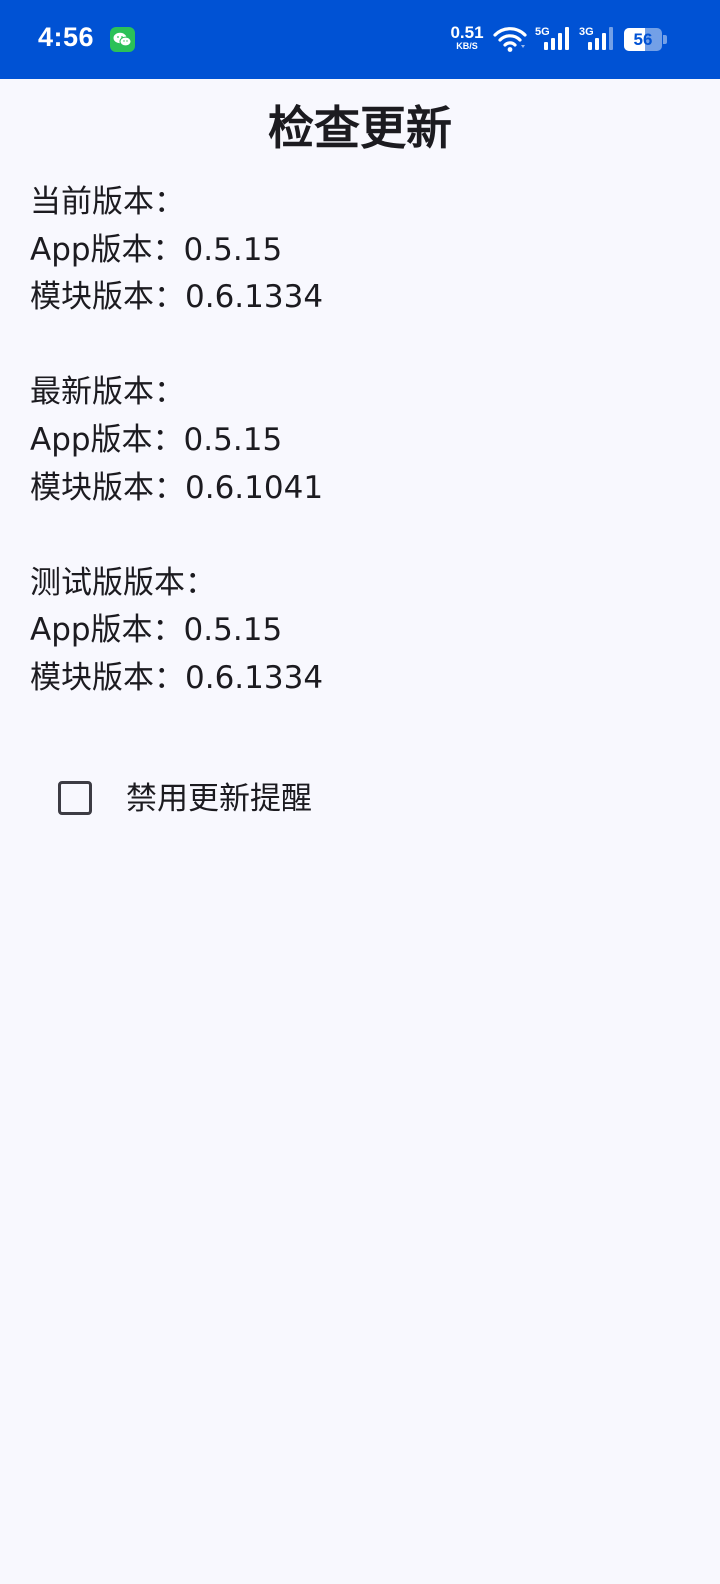  Describe the element at coordinates (553, 41) in the screenshot. I see `cellular-signal-5g-icon: 5G` at that location.